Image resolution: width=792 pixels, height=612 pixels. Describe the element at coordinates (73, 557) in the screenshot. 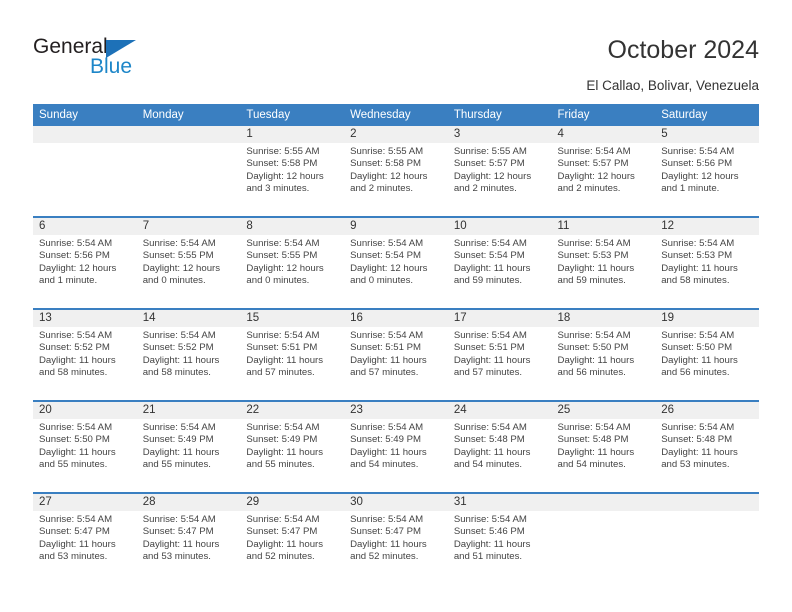

I see `day-info-line: and 53 minutes.` at that location.